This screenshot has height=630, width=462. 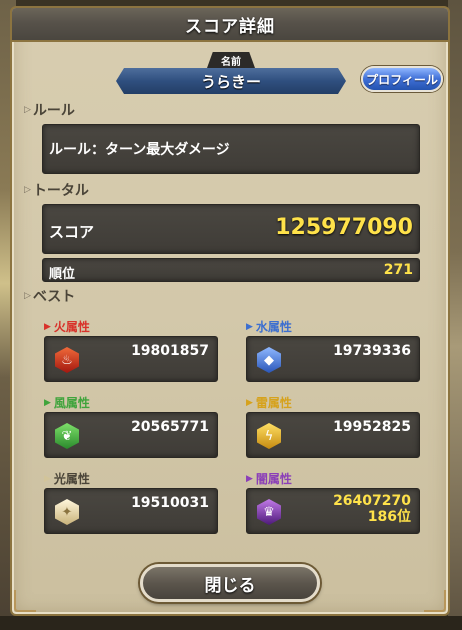 I want to click on total-section-header: ▷ トータル, so click(x=56, y=190).